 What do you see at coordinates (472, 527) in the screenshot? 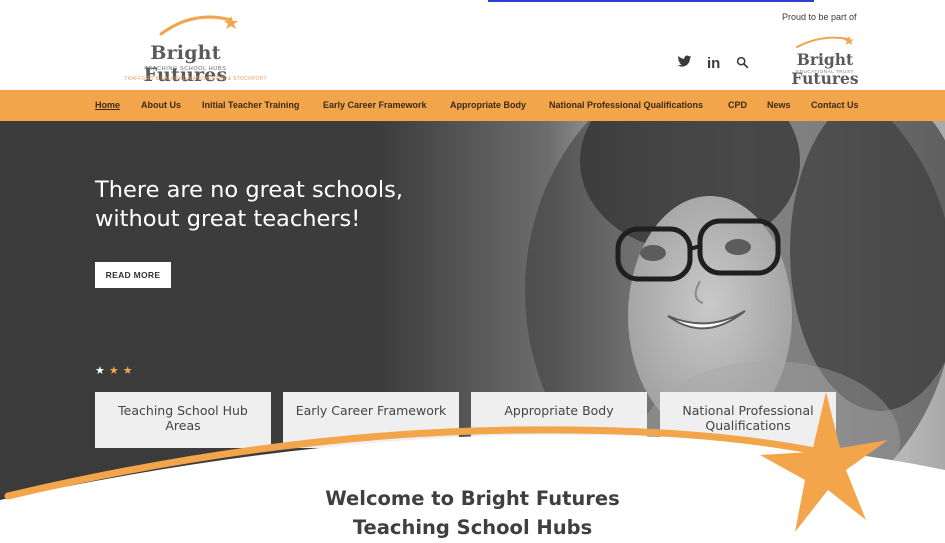
I see `welcome-line2: Teaching School Hubs` at bounding box center [472, 527].